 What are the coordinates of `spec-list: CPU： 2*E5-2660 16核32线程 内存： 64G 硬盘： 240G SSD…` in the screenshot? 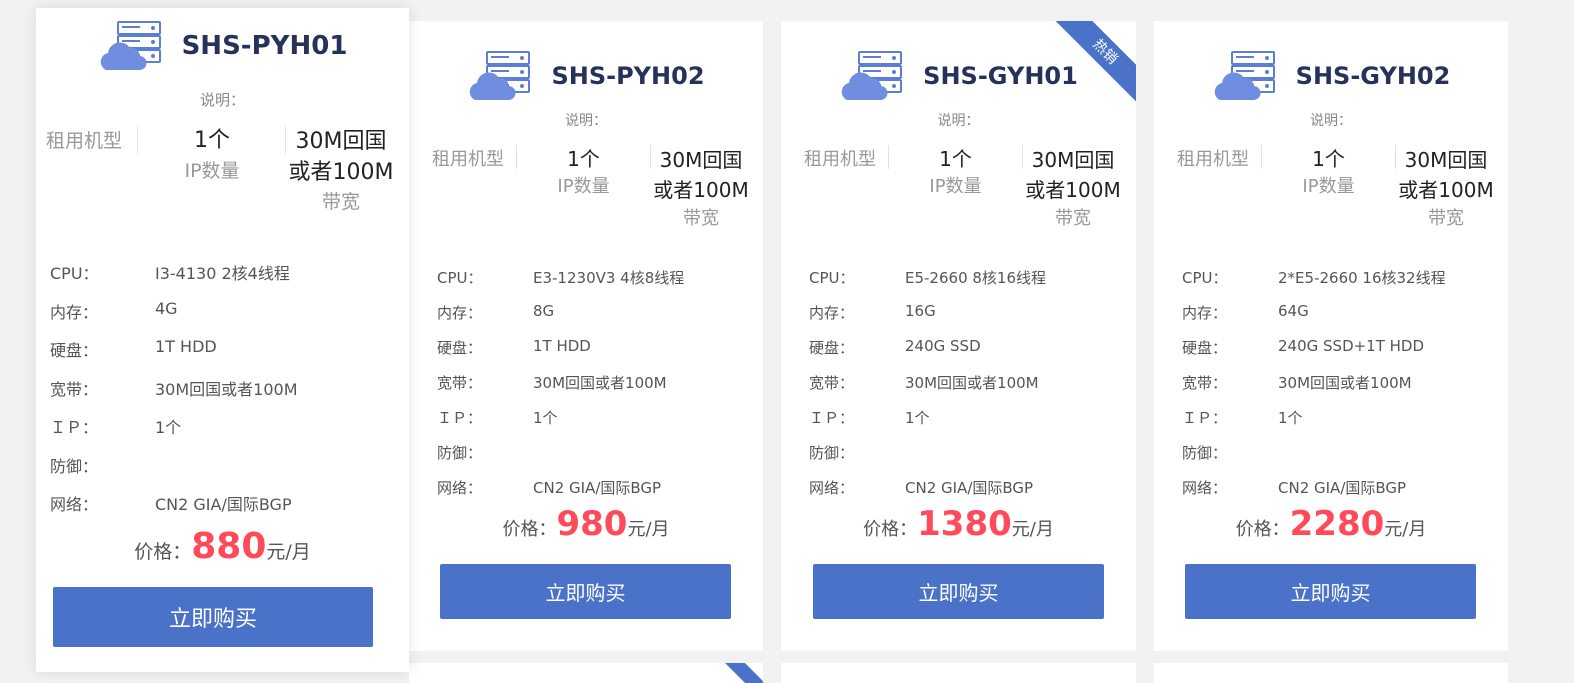 It's located at (1314, 389).